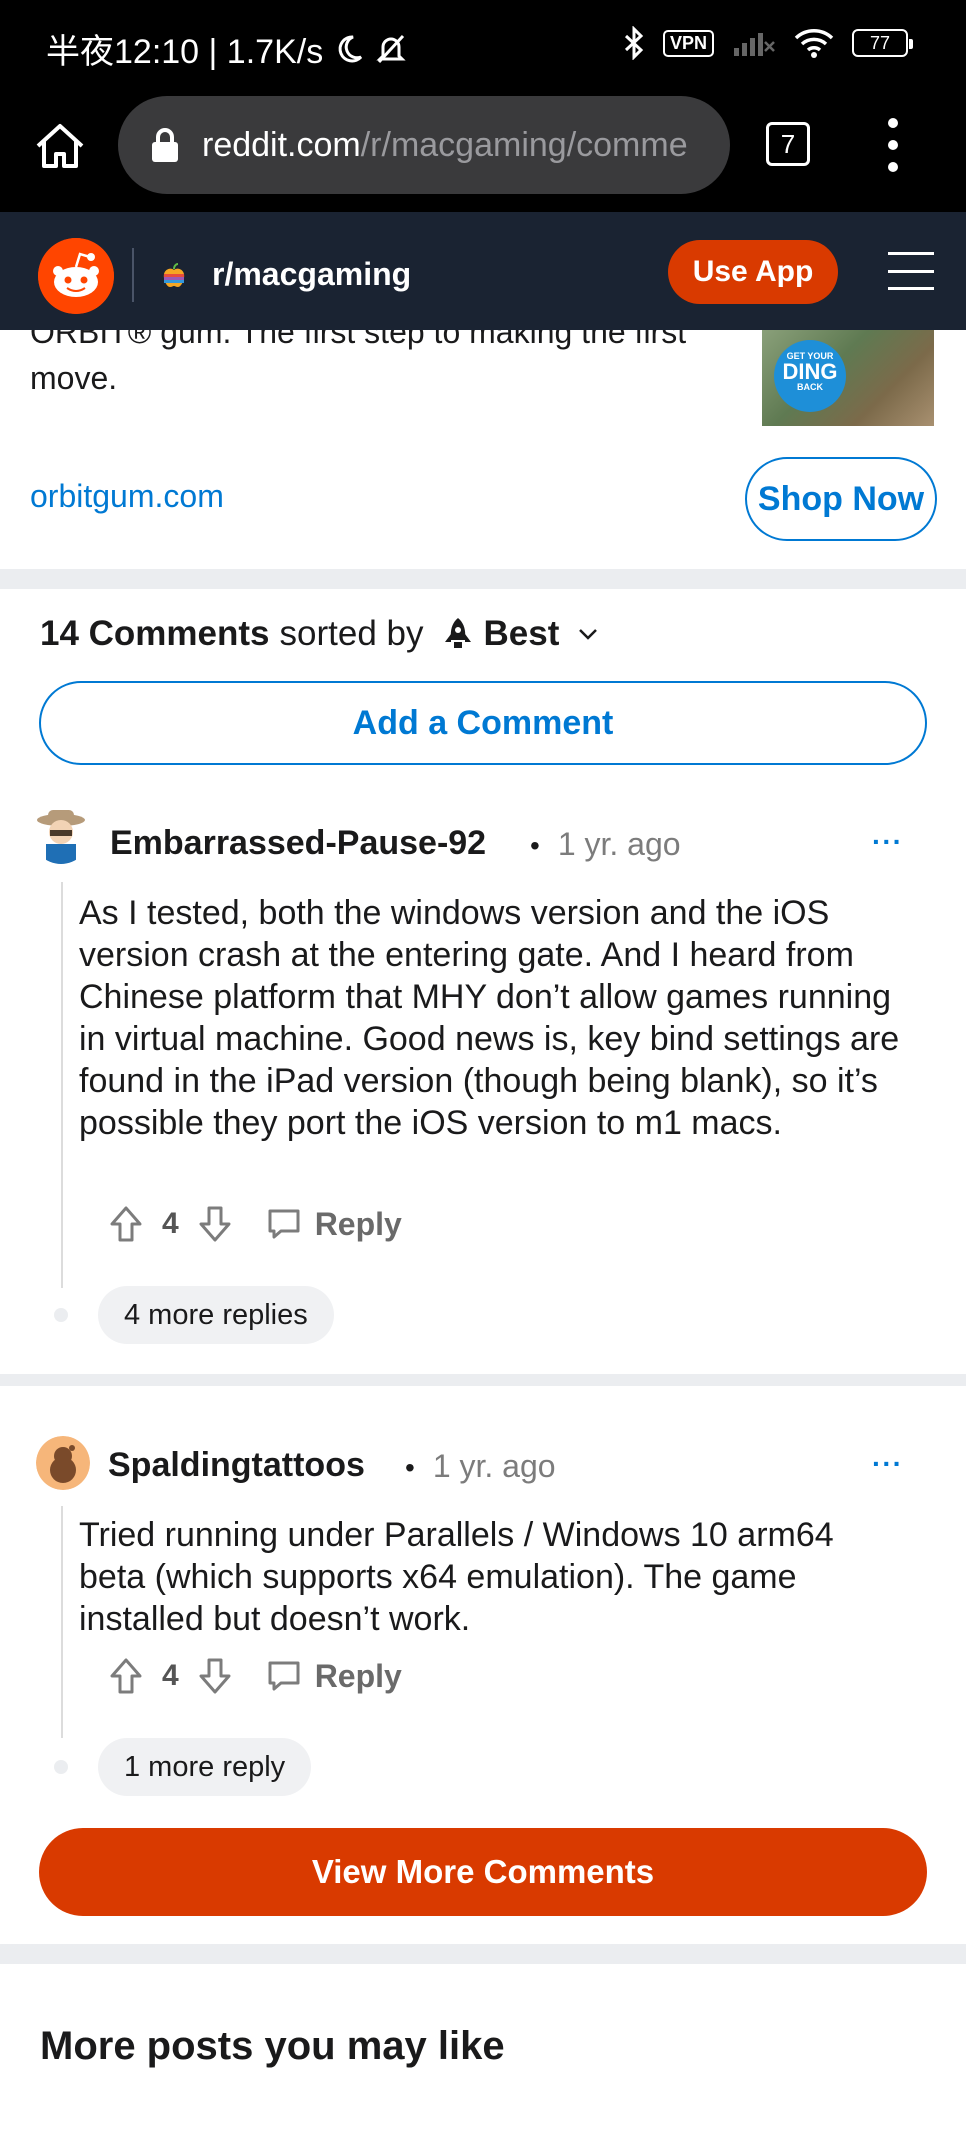  I want to click on lock-icon, so click(165, 145).